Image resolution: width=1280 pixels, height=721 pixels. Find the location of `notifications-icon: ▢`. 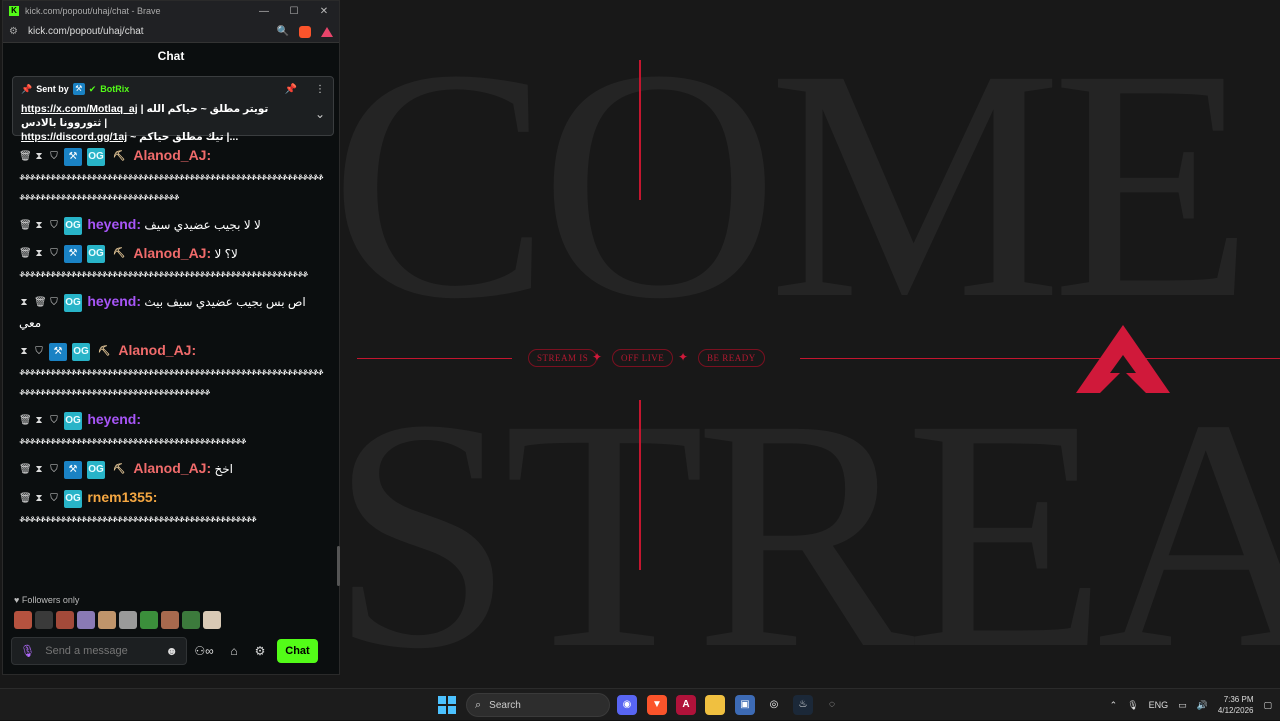

notifications-icon: ▢ is located at coordinates (1267, 705).